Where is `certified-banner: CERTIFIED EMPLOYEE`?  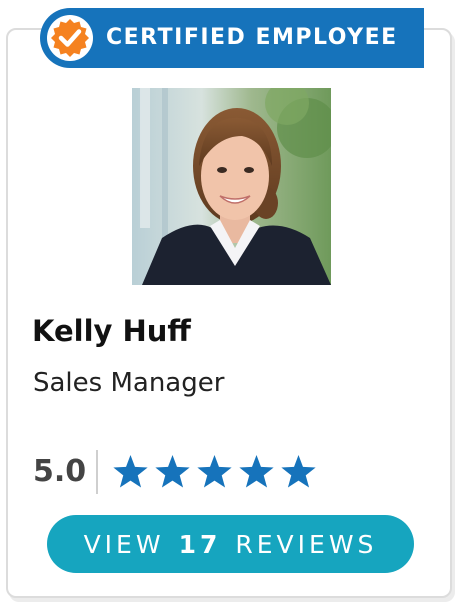
certified-banner: CERTIFIED EMPLOYEE is located at coordinates (232, 38).